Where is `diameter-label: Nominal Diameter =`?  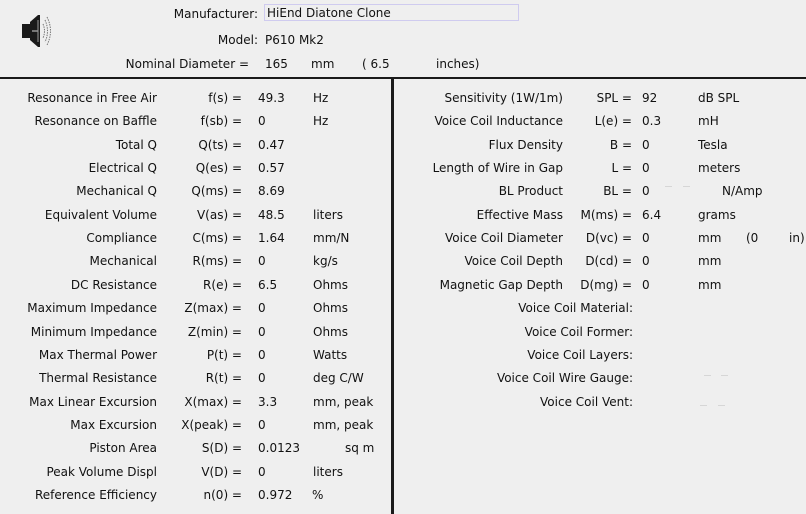 diameter-label: Nominal Diameter = is located at coordinates (187, 64).